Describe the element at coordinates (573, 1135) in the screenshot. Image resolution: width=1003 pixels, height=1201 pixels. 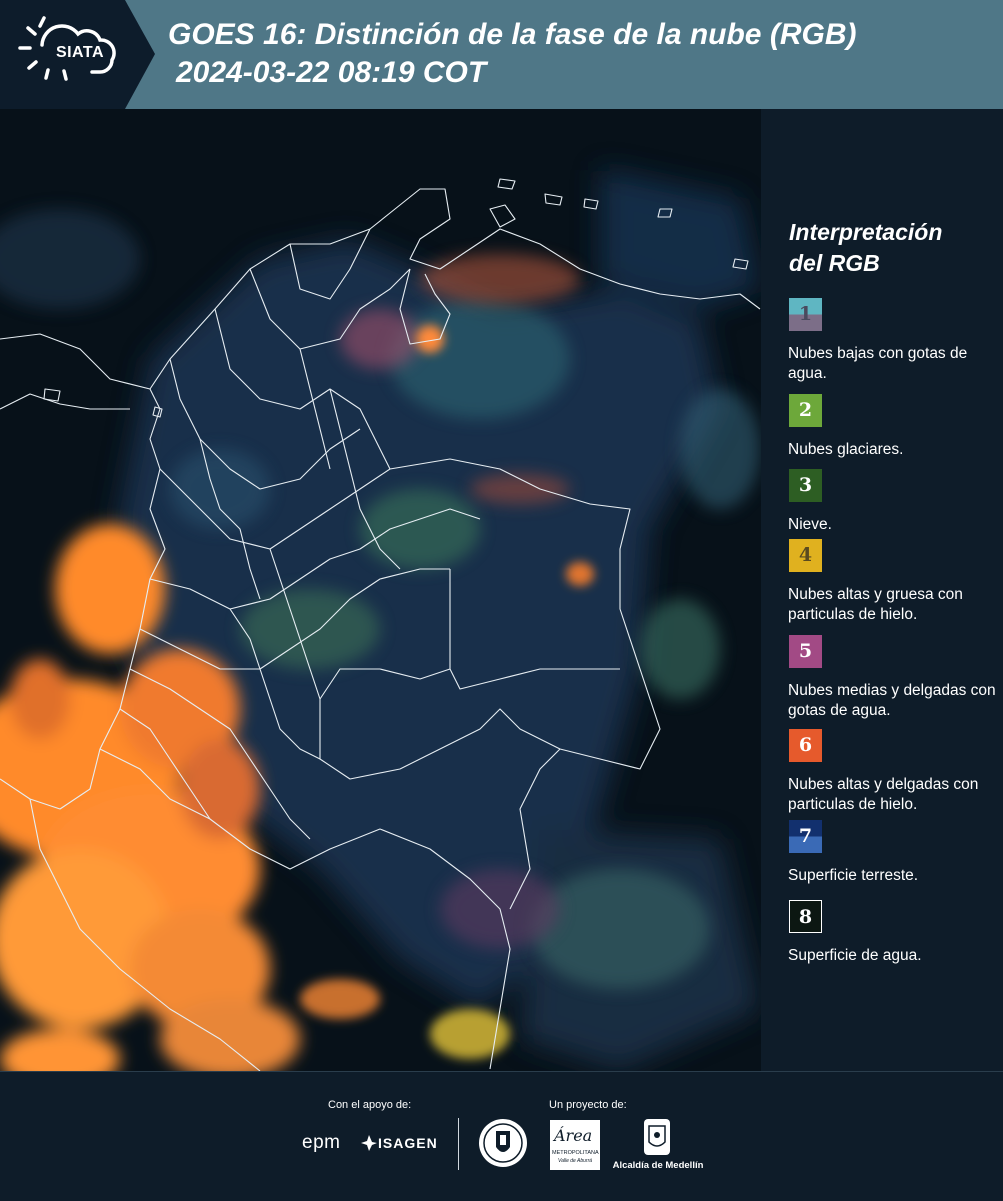
I see `area-wordmark: Área` at that location.